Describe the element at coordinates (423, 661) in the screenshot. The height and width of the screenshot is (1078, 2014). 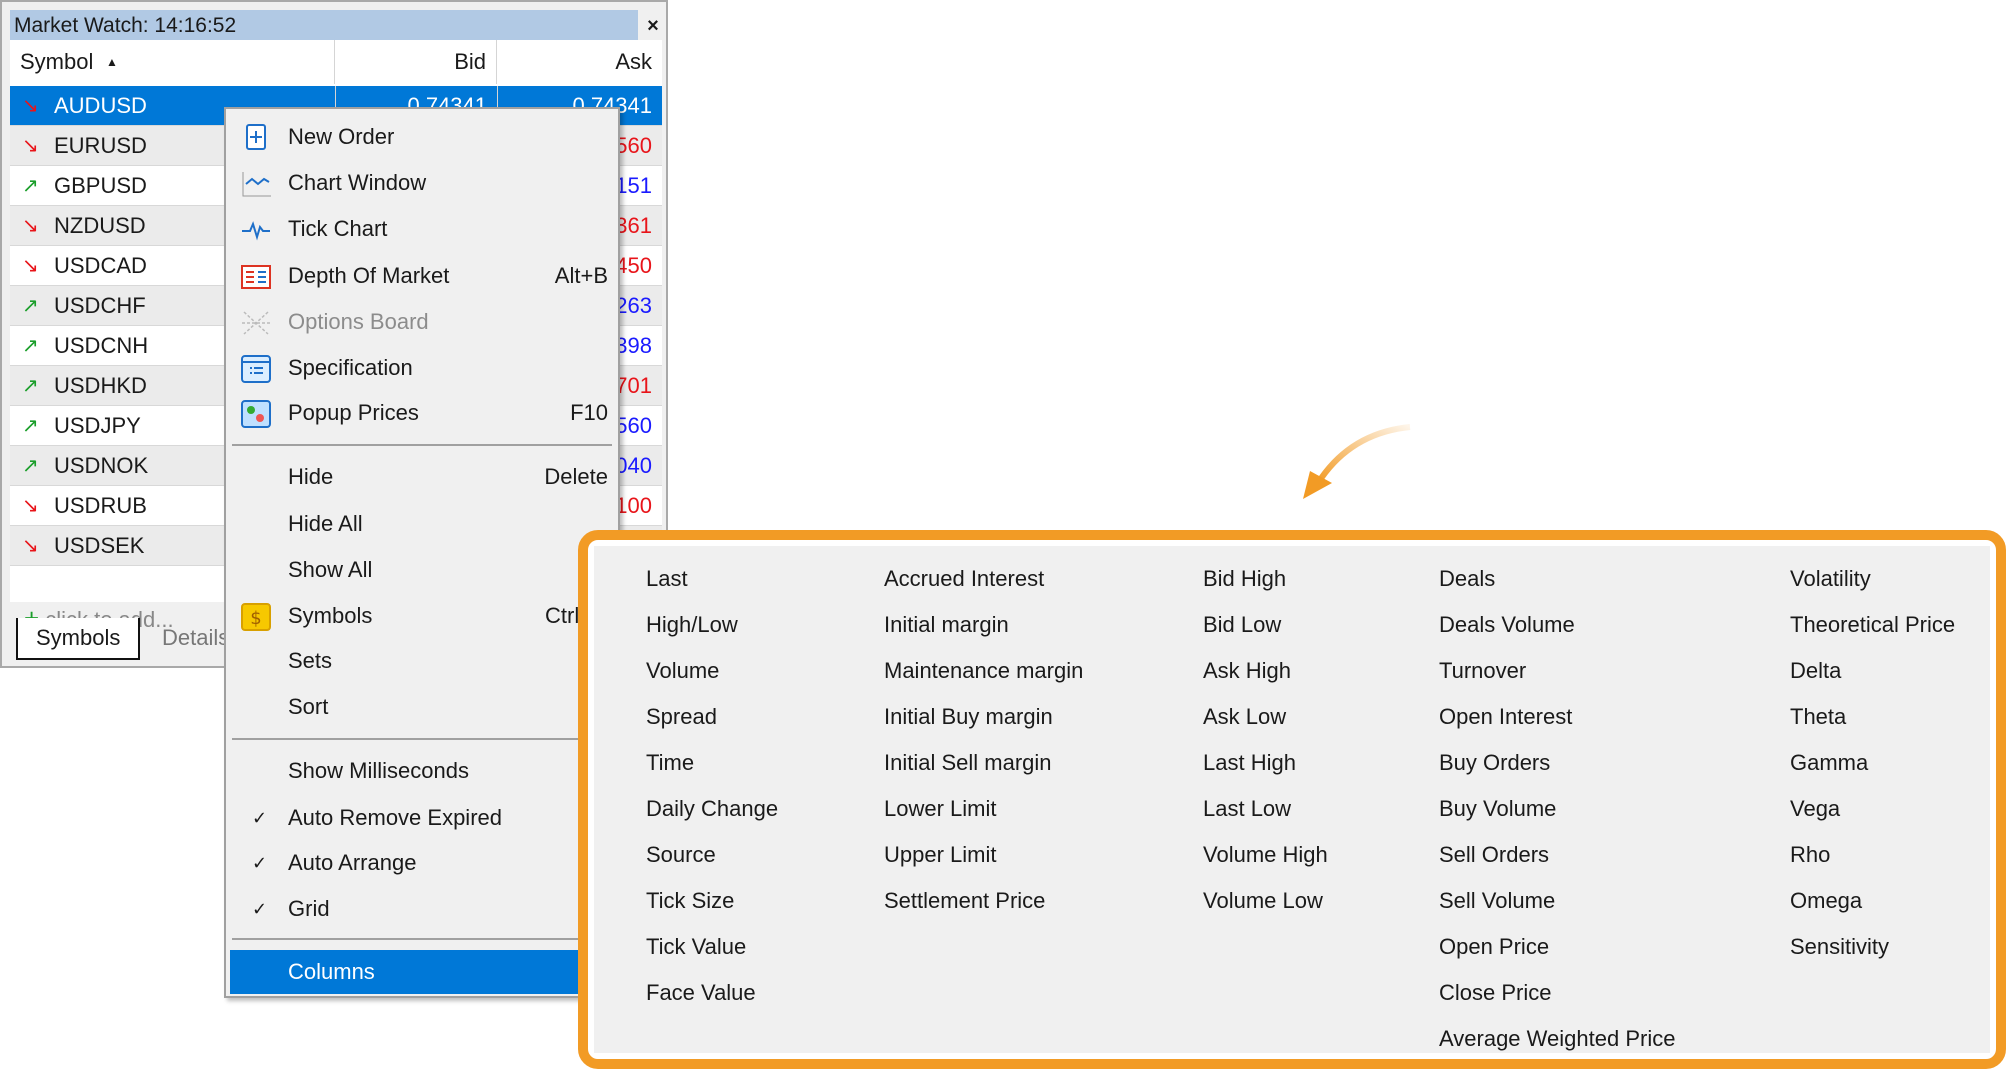
I see `menu-item-sets: Sets` at that location.